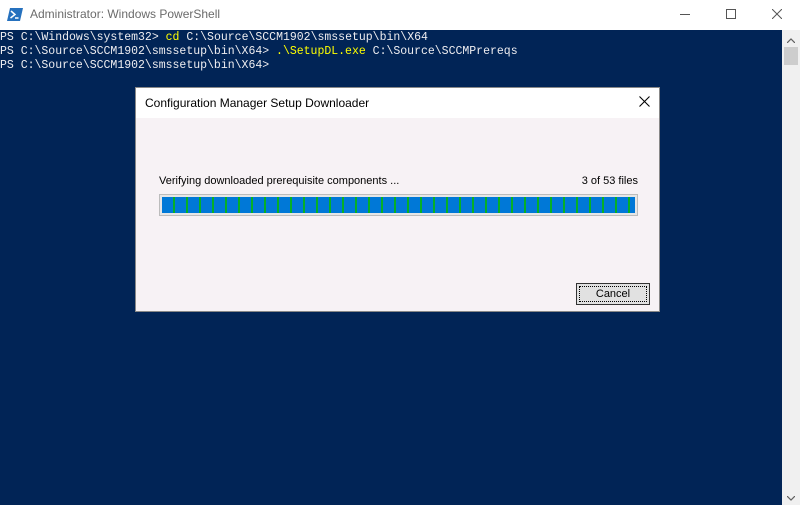 The height and width of the screenshot is (506, 800). I want to click on maximize-icon, so click(731, 15).